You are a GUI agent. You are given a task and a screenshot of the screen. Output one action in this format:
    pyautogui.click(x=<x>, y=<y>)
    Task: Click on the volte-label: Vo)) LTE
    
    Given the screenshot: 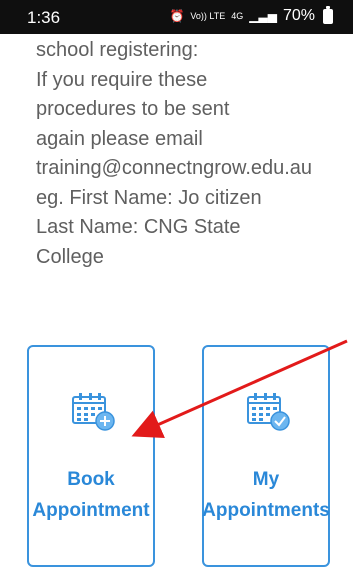 What is the action you would take?
    pyautogui.click(x=208, y=16)
    